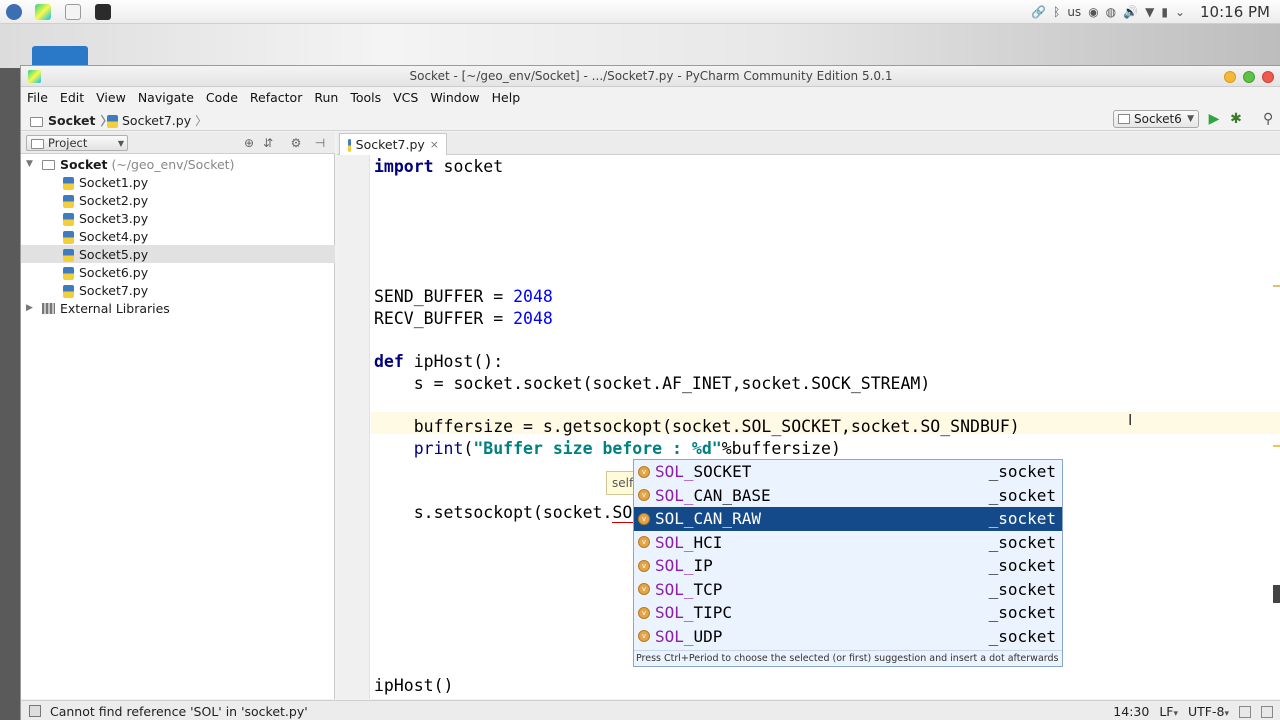  What do you see at coordinates (1245, 711) in the screenshot?
I see `lock-icon` at bounding box center [1245, 711].